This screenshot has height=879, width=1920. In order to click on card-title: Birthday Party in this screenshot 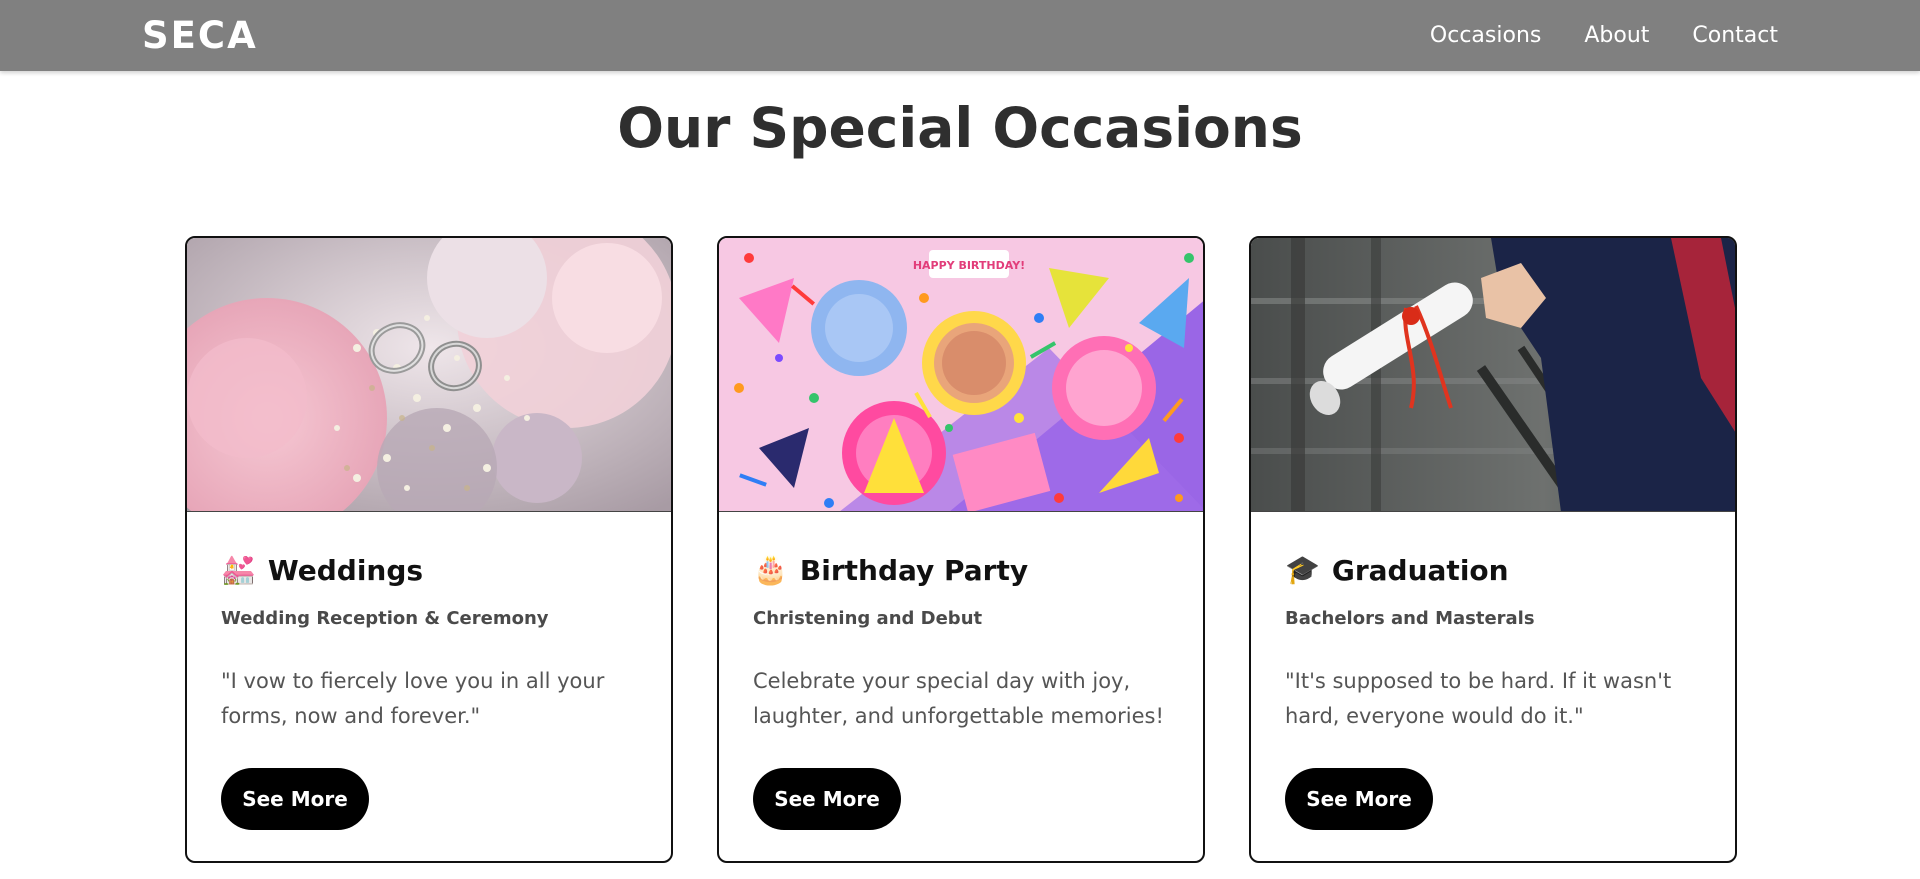, I will do `click(914, 570)`.